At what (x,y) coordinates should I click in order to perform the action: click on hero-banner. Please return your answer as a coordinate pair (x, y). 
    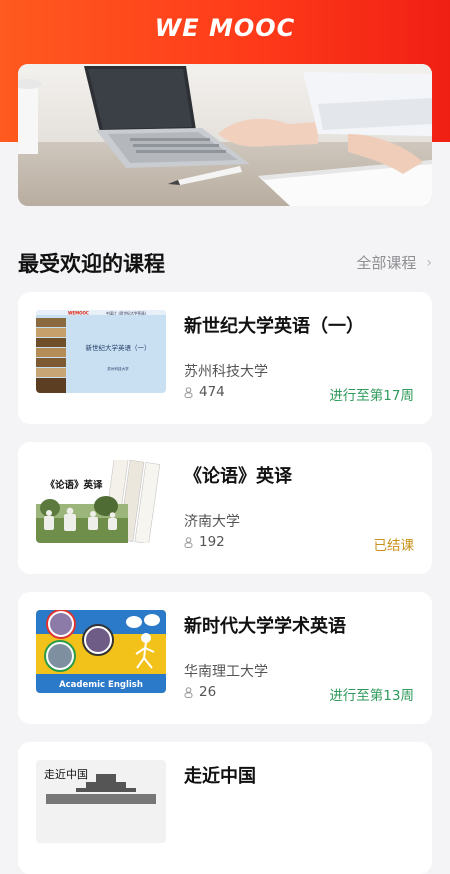
    Looking at the image, I should click on (225, 135).